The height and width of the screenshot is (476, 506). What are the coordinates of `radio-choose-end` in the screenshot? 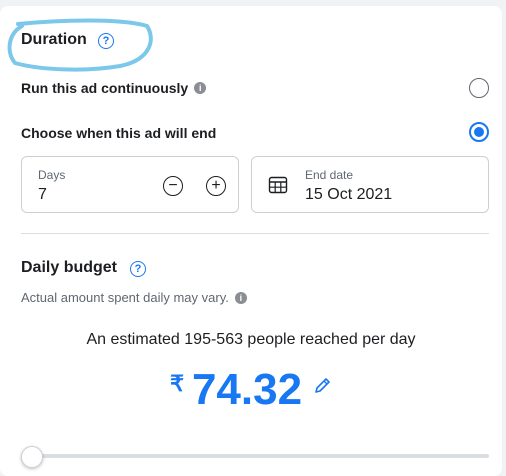 It's located at (479, 132).